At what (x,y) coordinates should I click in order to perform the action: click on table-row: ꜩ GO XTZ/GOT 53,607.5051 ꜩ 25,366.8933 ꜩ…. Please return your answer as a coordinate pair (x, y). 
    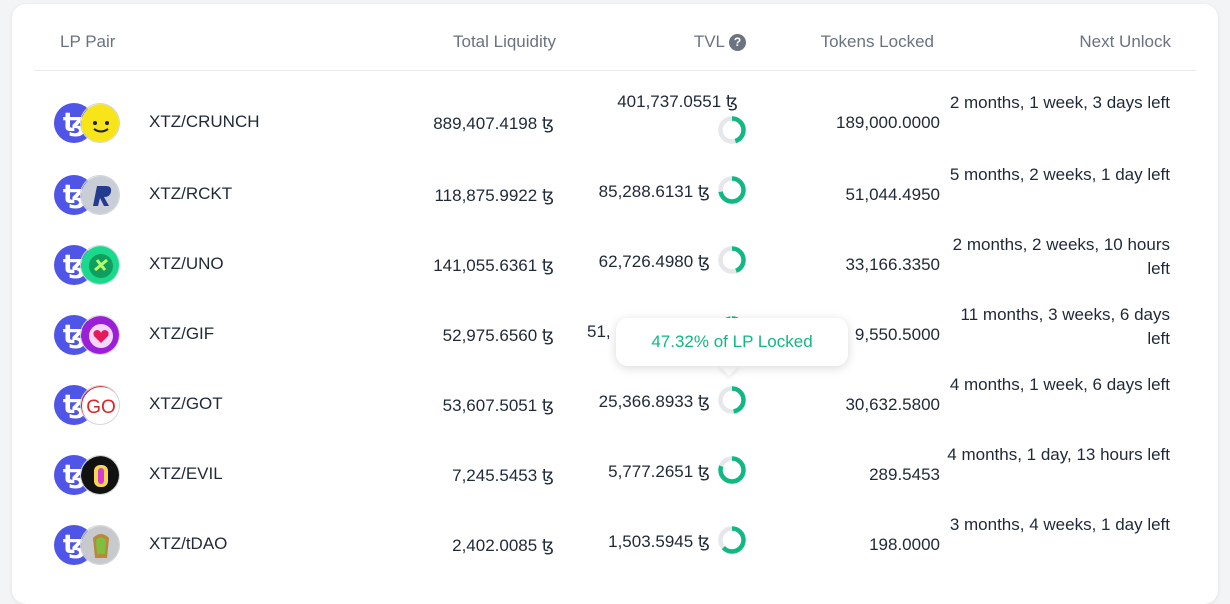
    Looking at the image, I should click on (615, 410).